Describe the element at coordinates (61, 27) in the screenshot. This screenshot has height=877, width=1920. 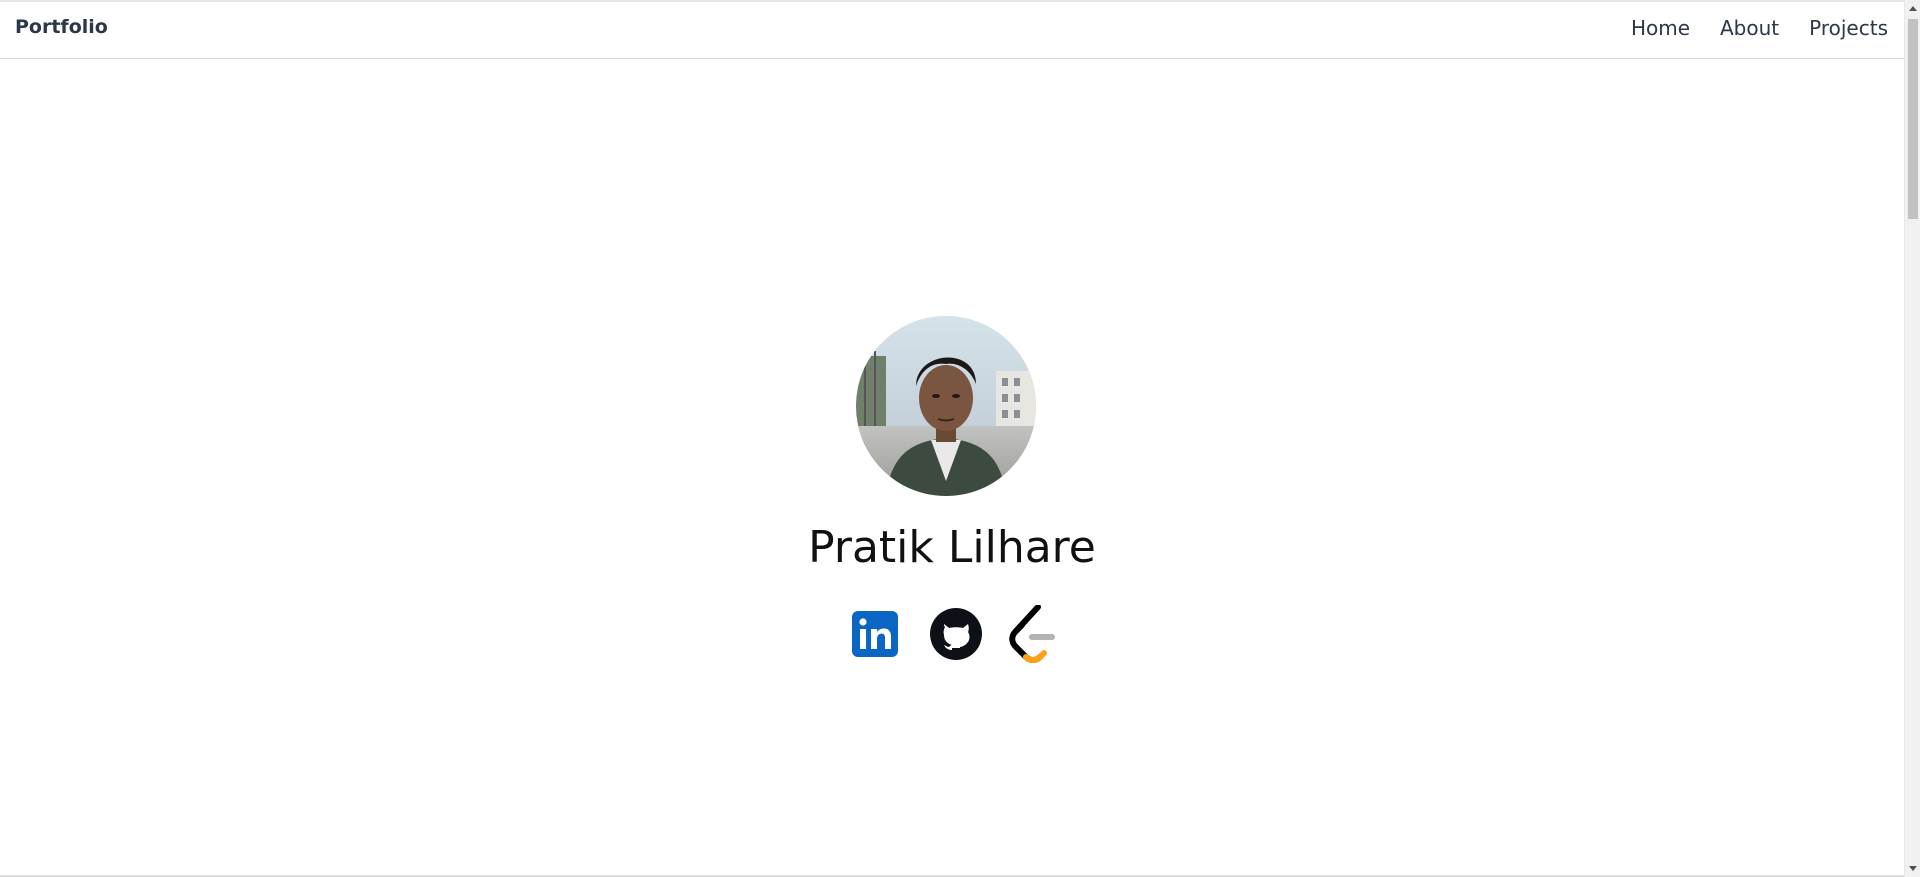
I see `brand-link: Portfolio` at that location.